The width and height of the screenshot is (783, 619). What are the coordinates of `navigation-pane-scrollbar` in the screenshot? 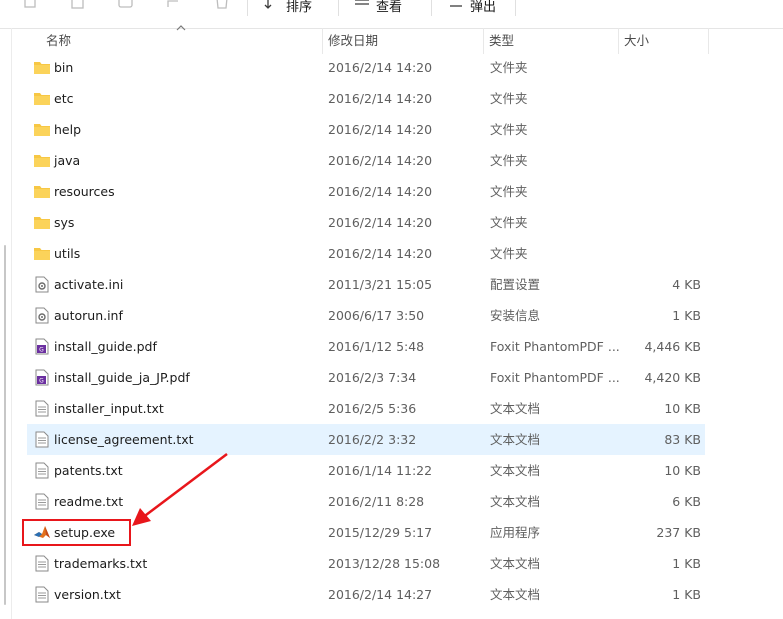 It's located at (5, 425).